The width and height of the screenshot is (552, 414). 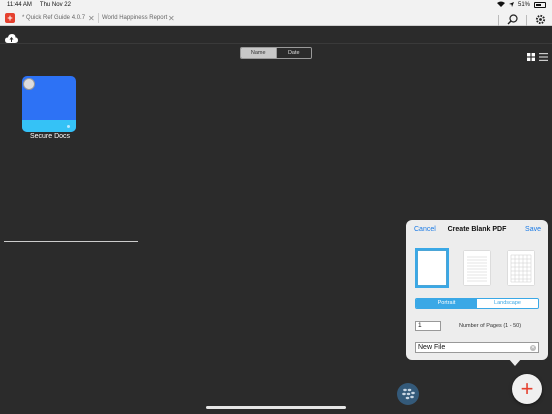 What do you see at coordinates (533, 229) in the screenshot?
I see `save-button: Save` at bounding box center [533, 229].